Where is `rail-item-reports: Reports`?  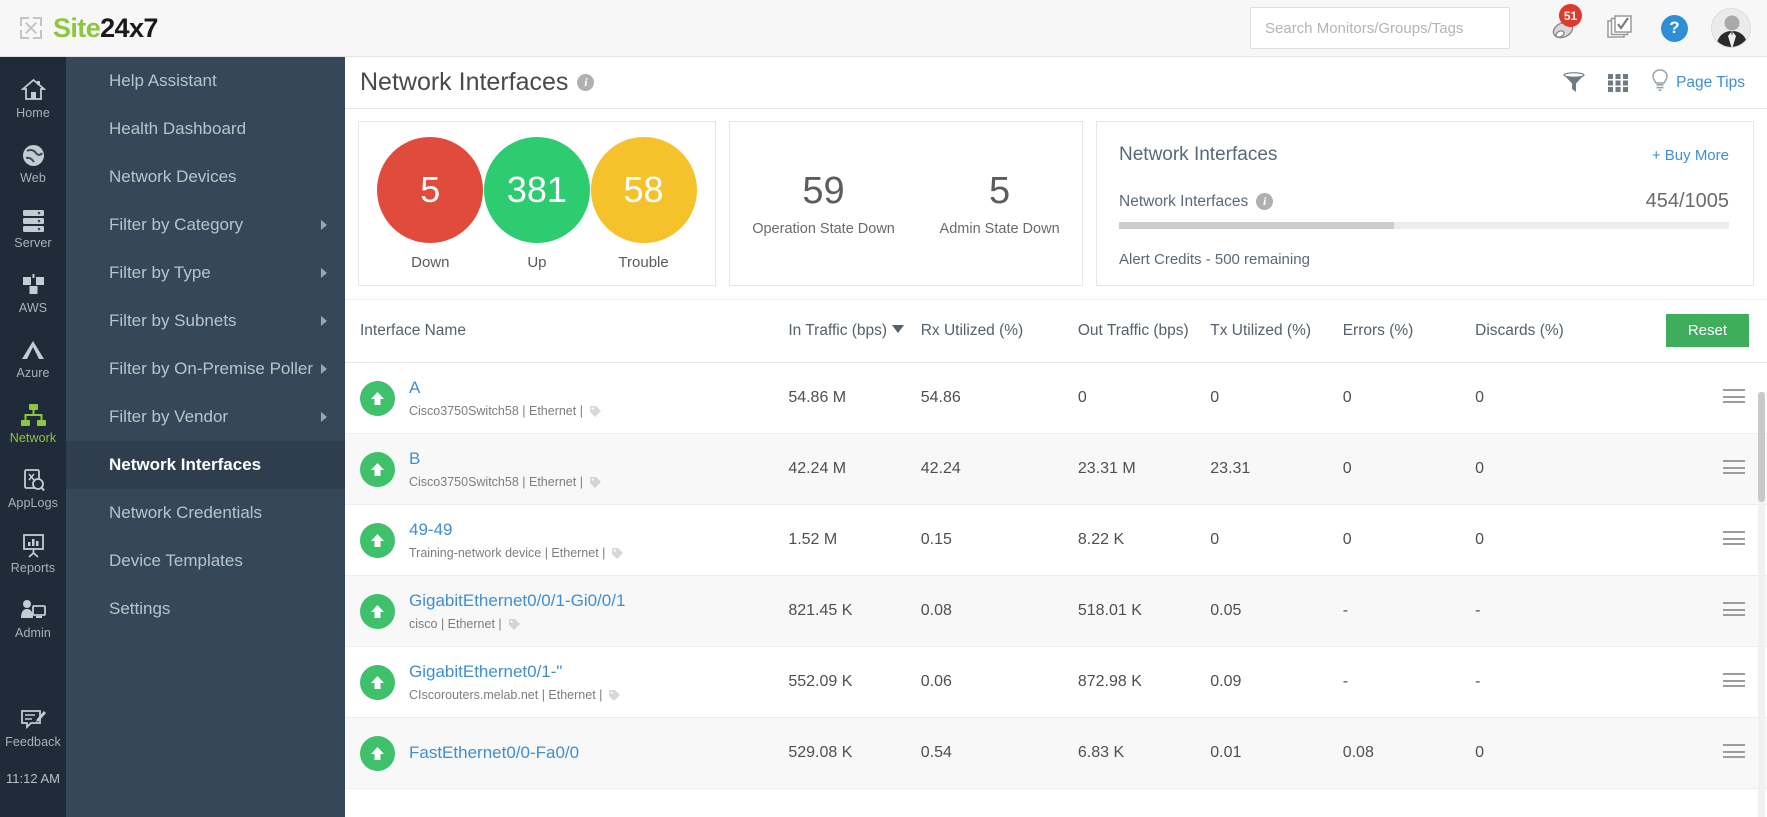
rail-item-reports: Reports is located at coordinates (33, 552).